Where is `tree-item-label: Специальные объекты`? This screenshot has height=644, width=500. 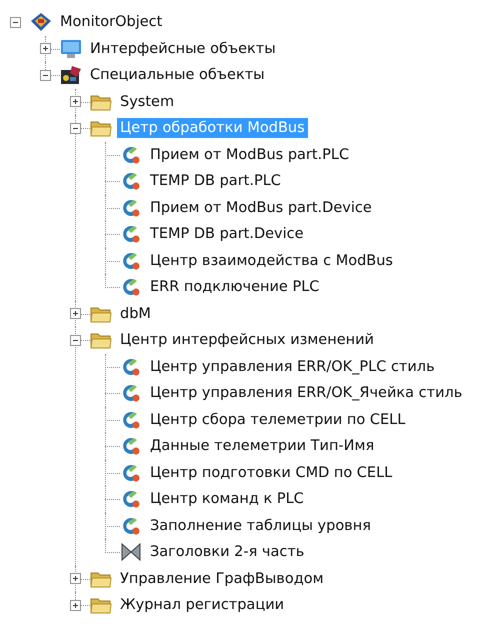 tree-item-label: Специальные объекты is located at coordinates (177, 75).